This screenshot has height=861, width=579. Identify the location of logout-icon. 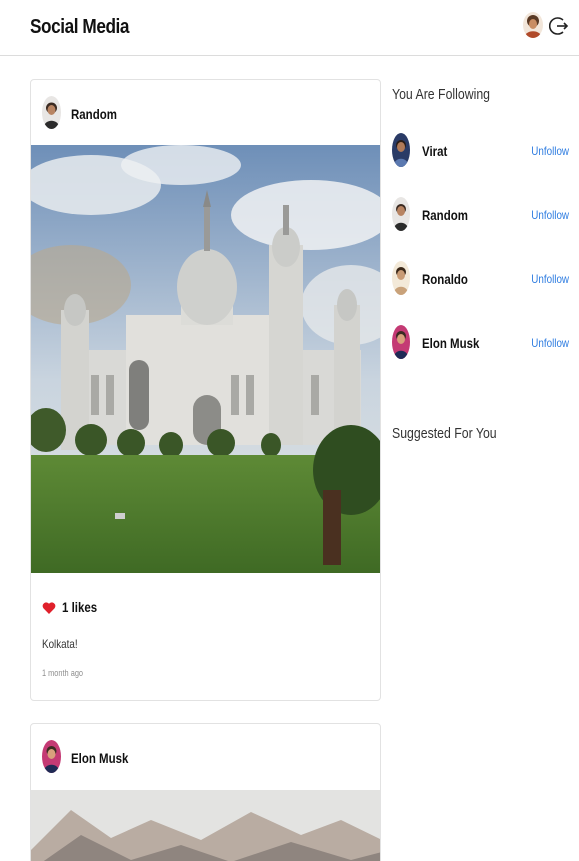
(558, 26).